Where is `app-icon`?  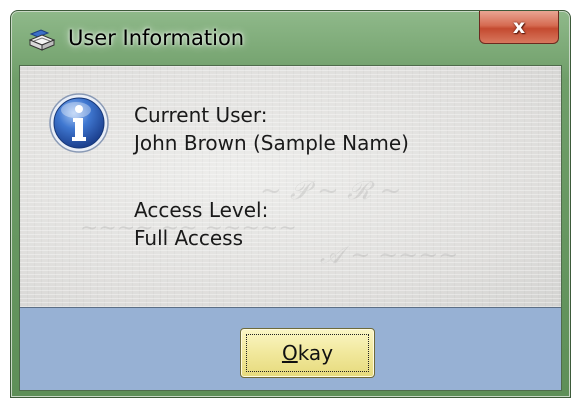 app-icon is located at coordinates (42, 40).